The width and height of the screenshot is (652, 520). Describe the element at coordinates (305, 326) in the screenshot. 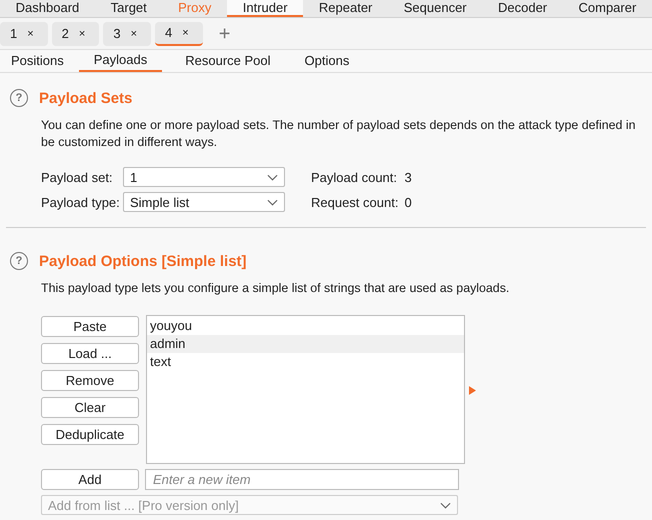

I see `list-item: youyou` at that location.